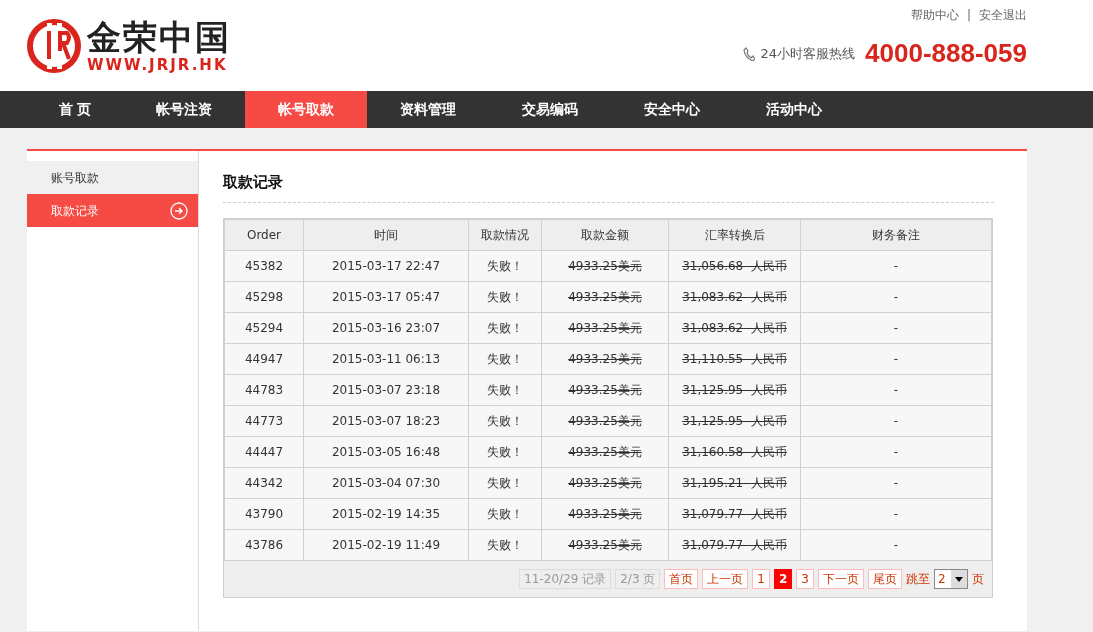 This screenshot has width=1093, height=632. I want to click on nav-tab: 活动中心, so click(794, 109).